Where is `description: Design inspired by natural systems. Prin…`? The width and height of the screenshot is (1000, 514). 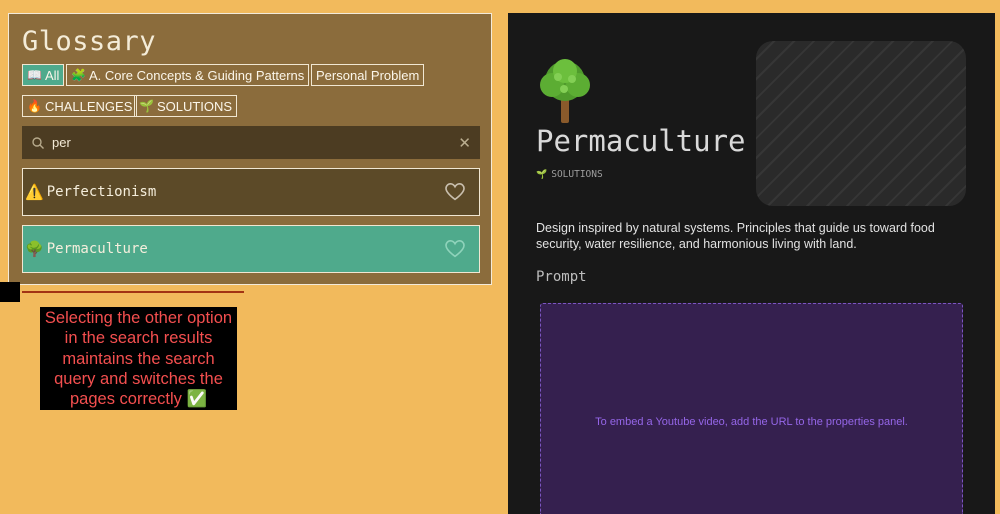
description: Design inspired by natural systems. Prin… is located at coordinates (735, 236).